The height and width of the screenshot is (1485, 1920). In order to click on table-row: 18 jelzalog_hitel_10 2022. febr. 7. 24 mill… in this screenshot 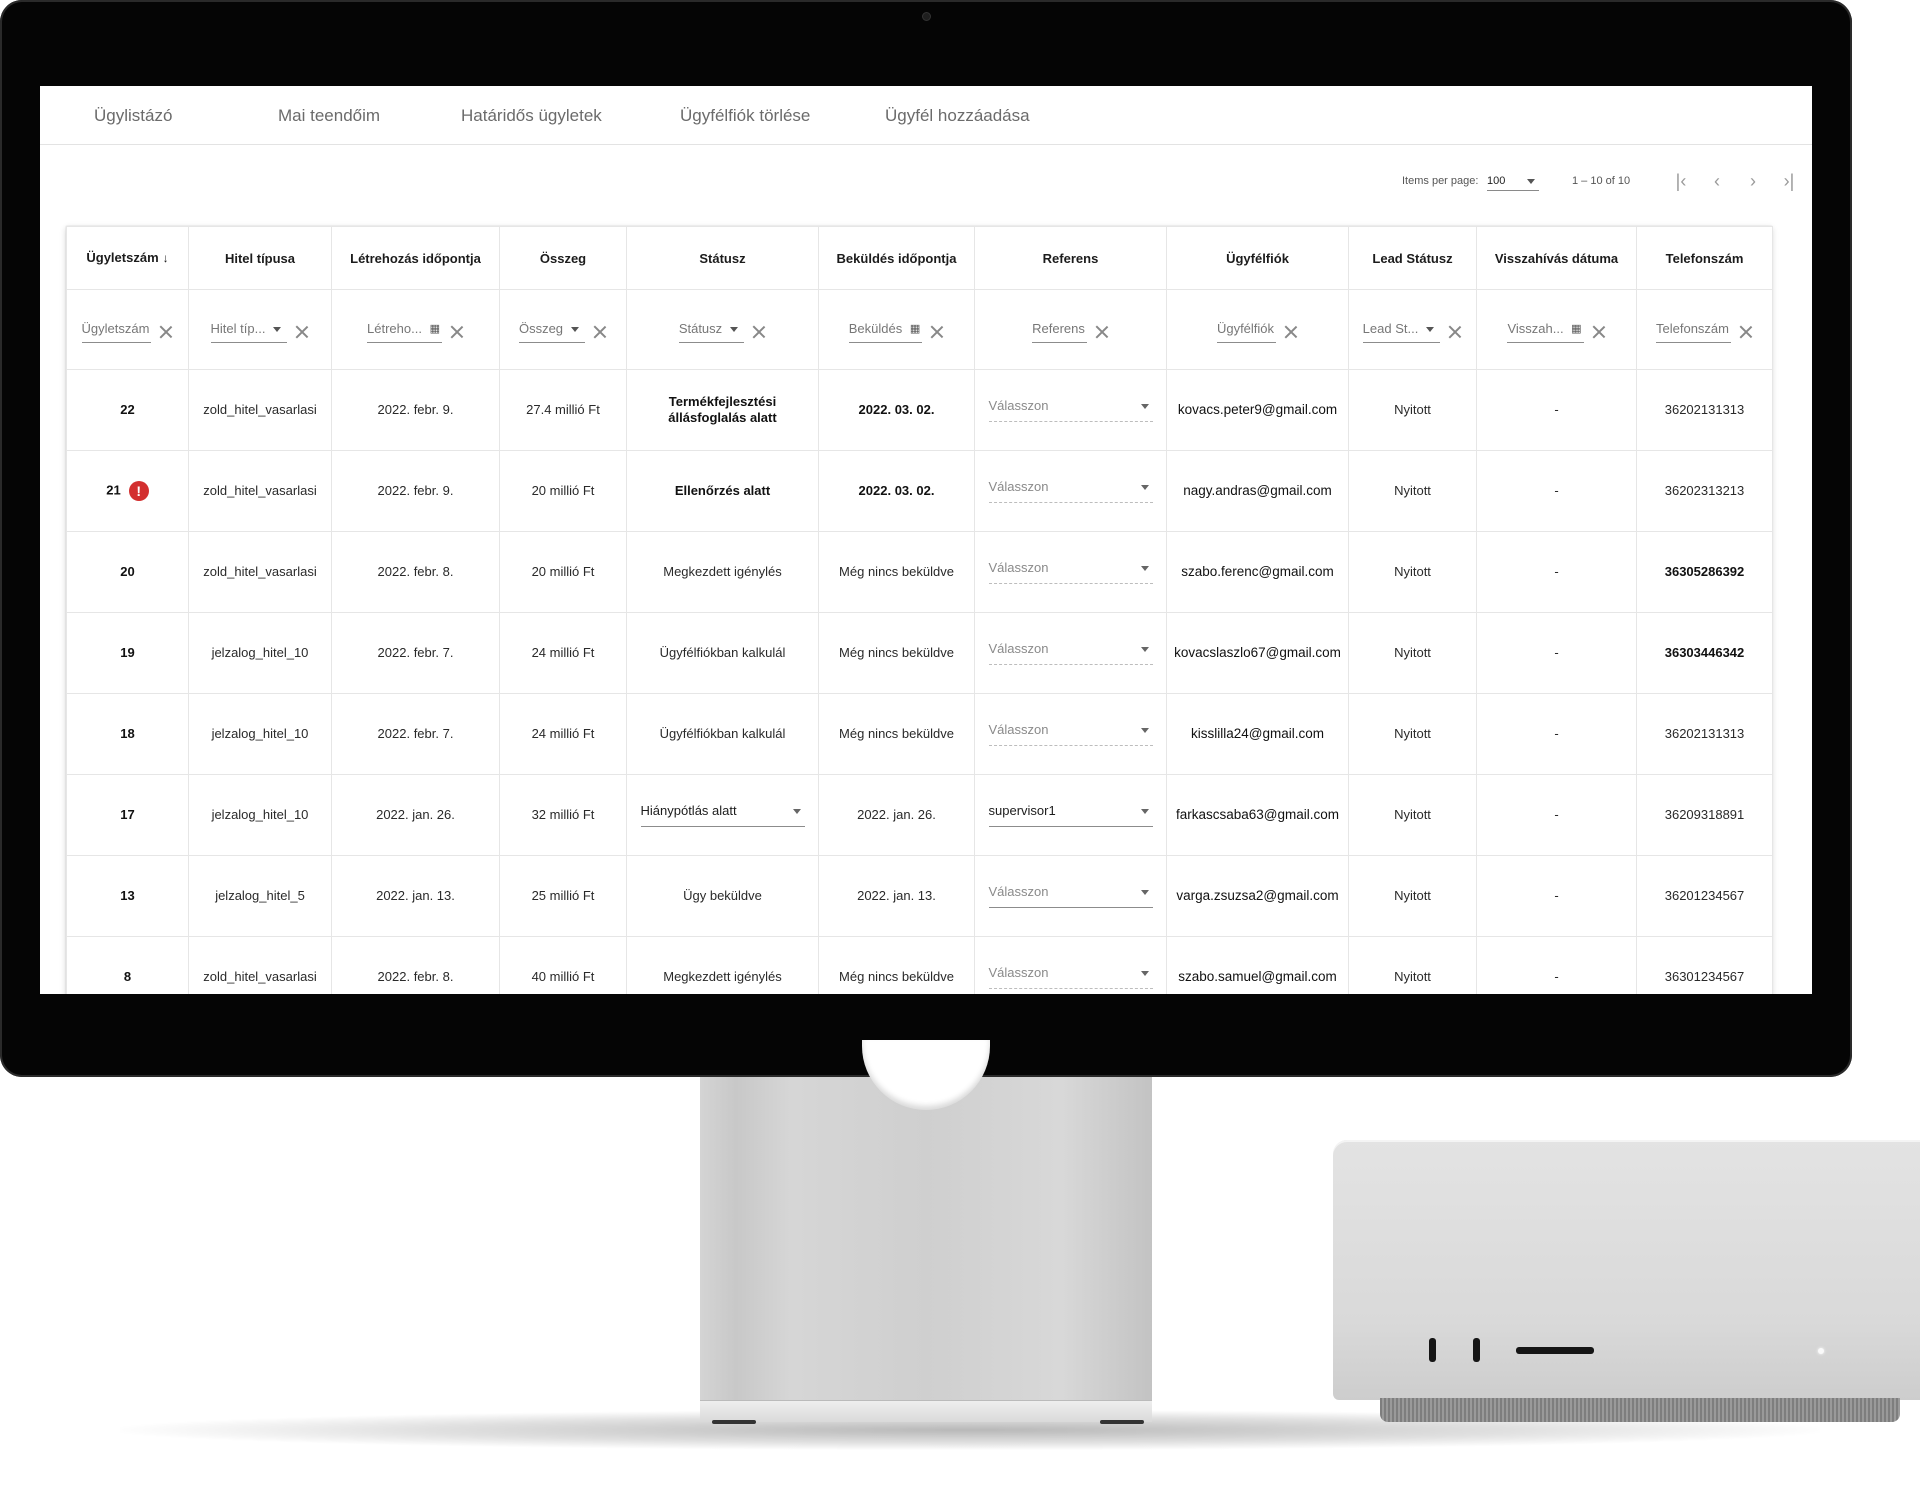, I will do `click(919, 734)`.